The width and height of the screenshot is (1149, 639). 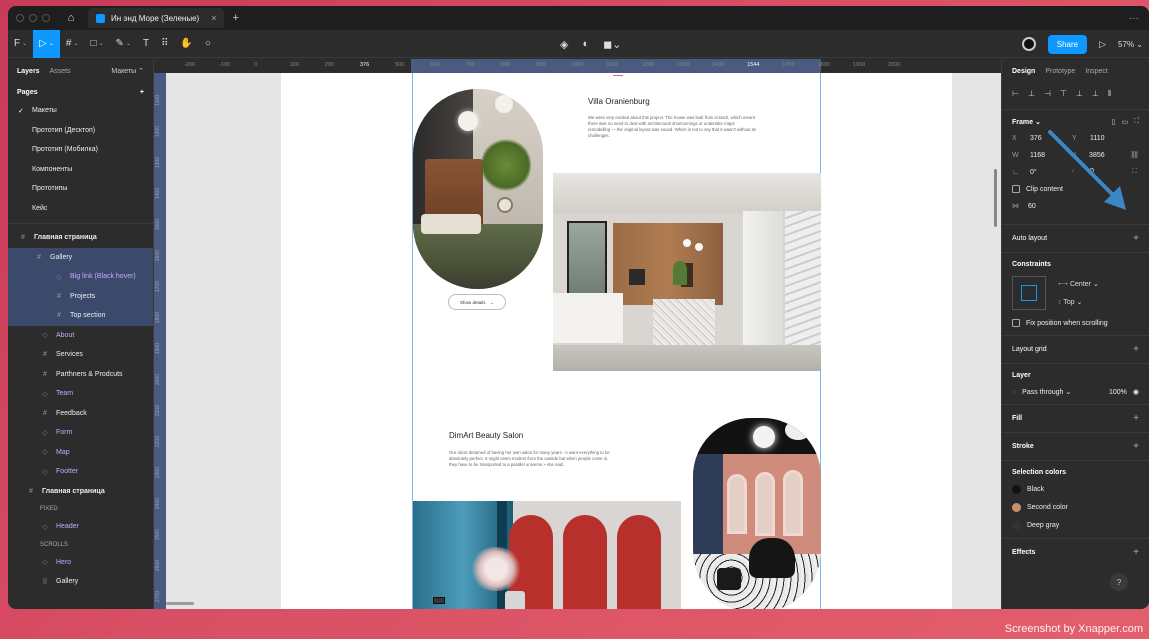 What do you see at coordinates (80, 238) in the screenshot?
I see `layer-main-page-1: # Главная страница` at bounding box center [80, 238].